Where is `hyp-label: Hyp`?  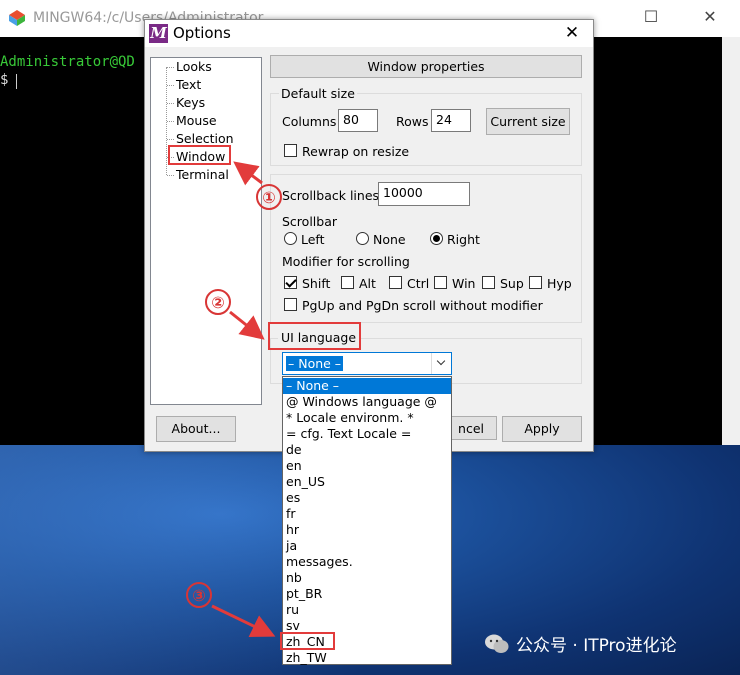
hyp-label: Hyp is located at coordinates (559, 283).